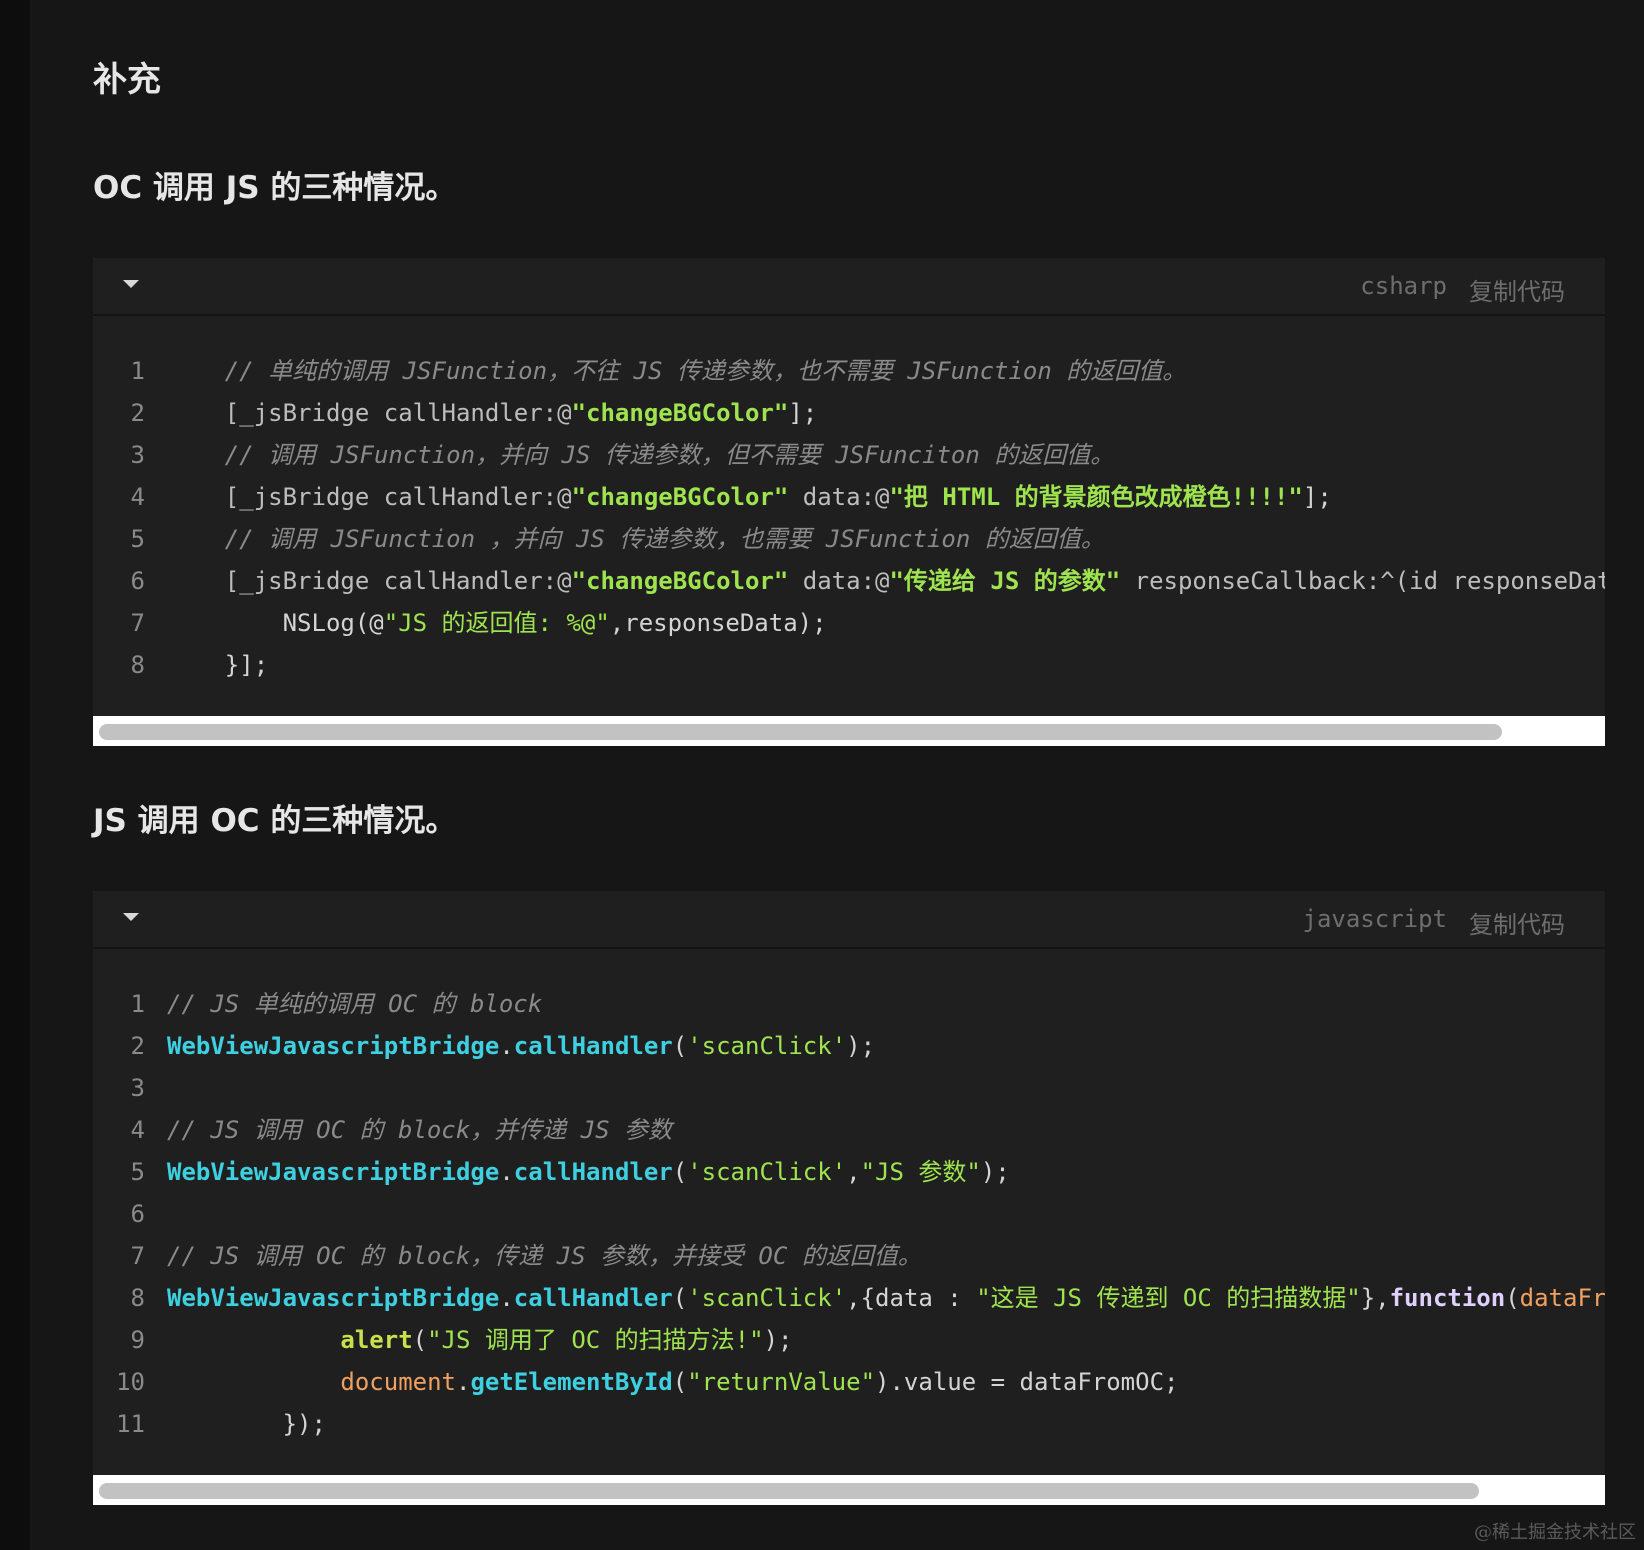 This screenshot has width=1644, height=1550. I want to click on code-text: // JS 单纯的调用 OC 的 block, so click(354, 1004).